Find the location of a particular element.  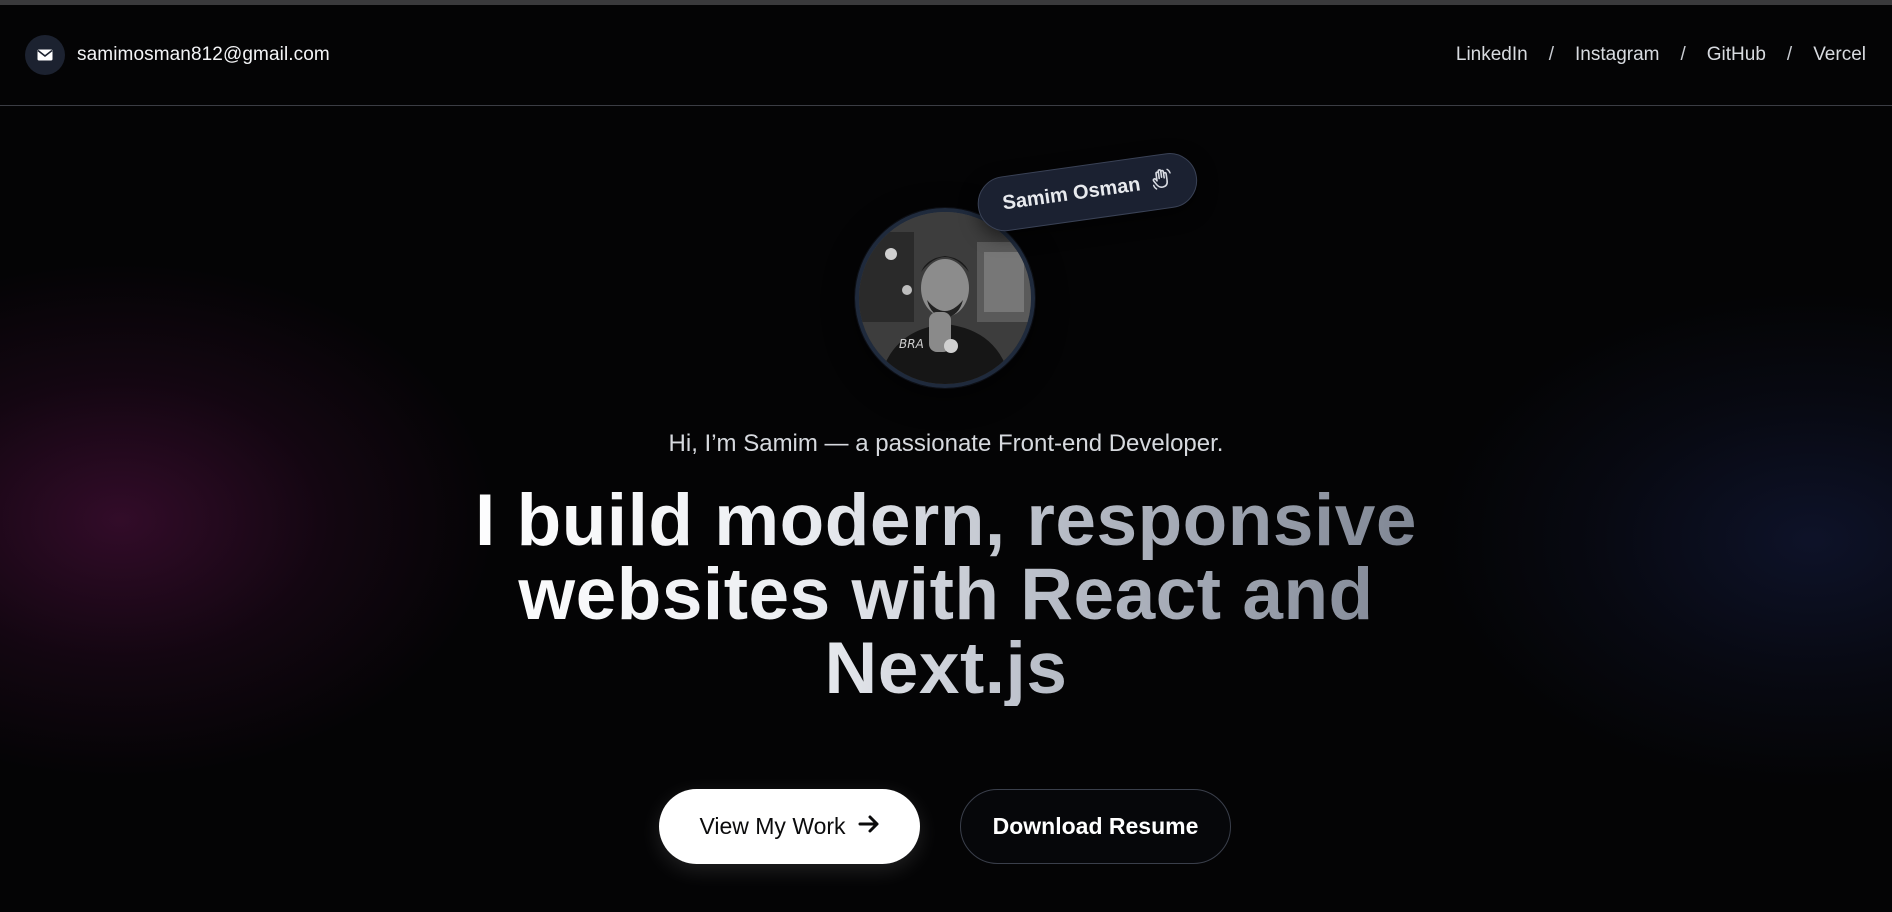

nav-link-vercel: Vercel is located at coordinates (1839, 55).